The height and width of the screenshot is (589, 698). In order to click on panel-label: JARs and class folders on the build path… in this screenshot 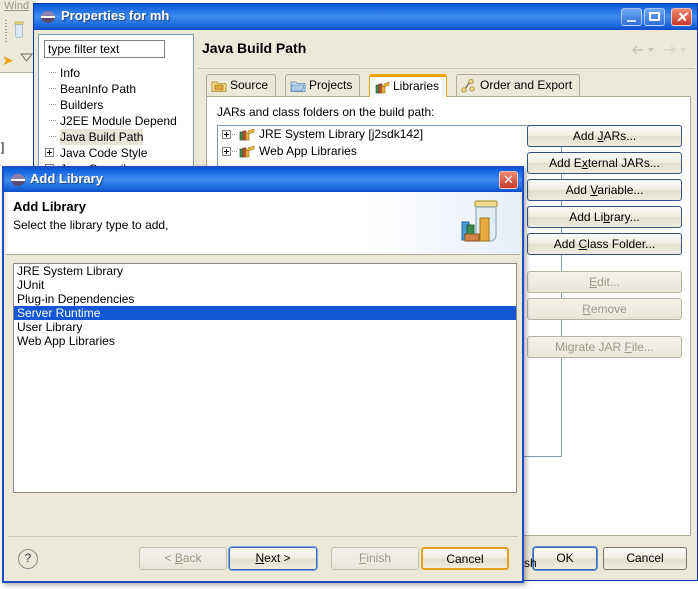, I will do `click(326, 112)`.